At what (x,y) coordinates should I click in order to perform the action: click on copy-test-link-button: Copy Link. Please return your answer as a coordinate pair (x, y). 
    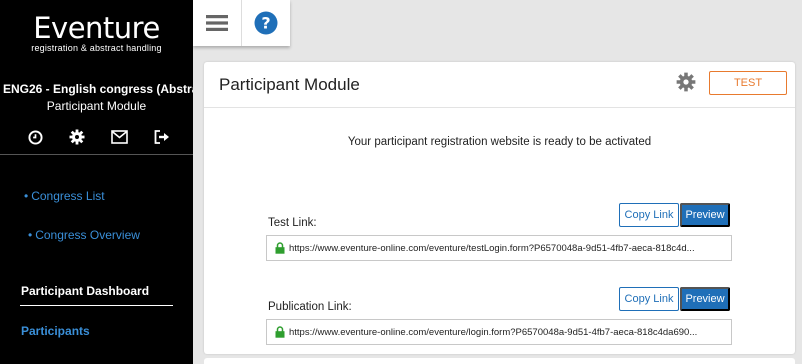
    Looking at the image, I should click on (649, 215).